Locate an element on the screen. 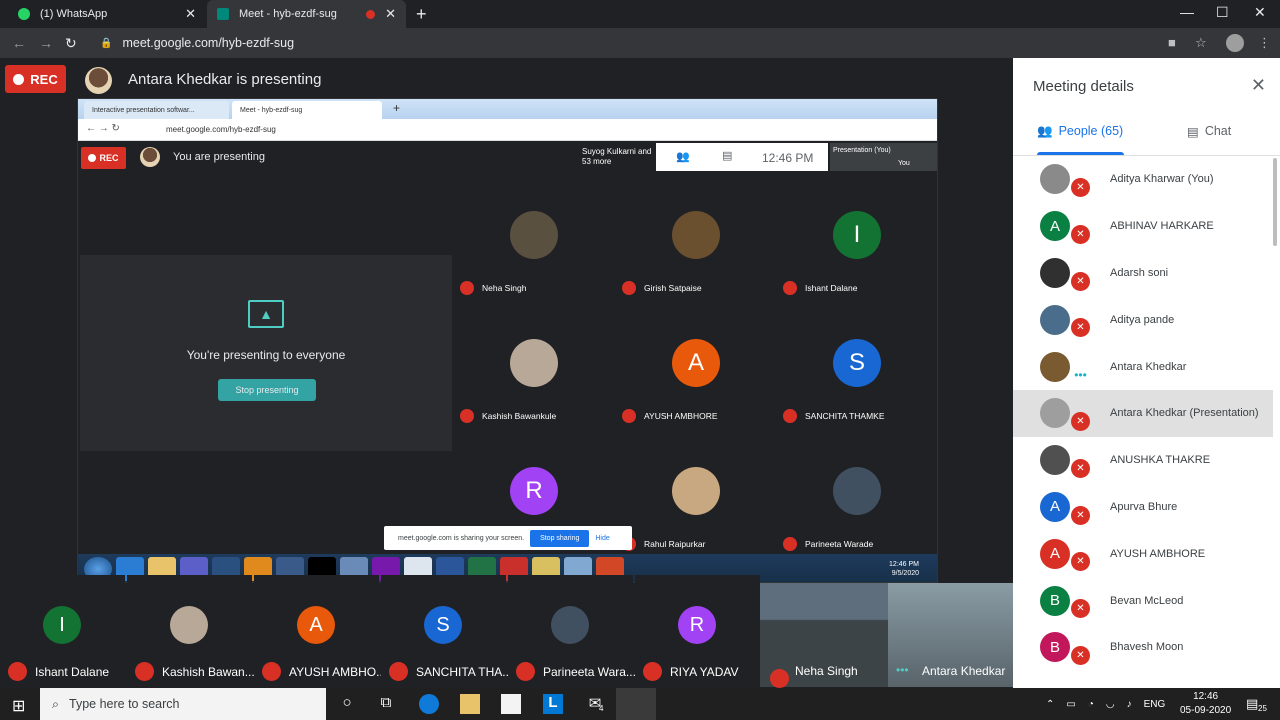  list-item: ✕ Aditya pande is located at coordinates (1143, 319).